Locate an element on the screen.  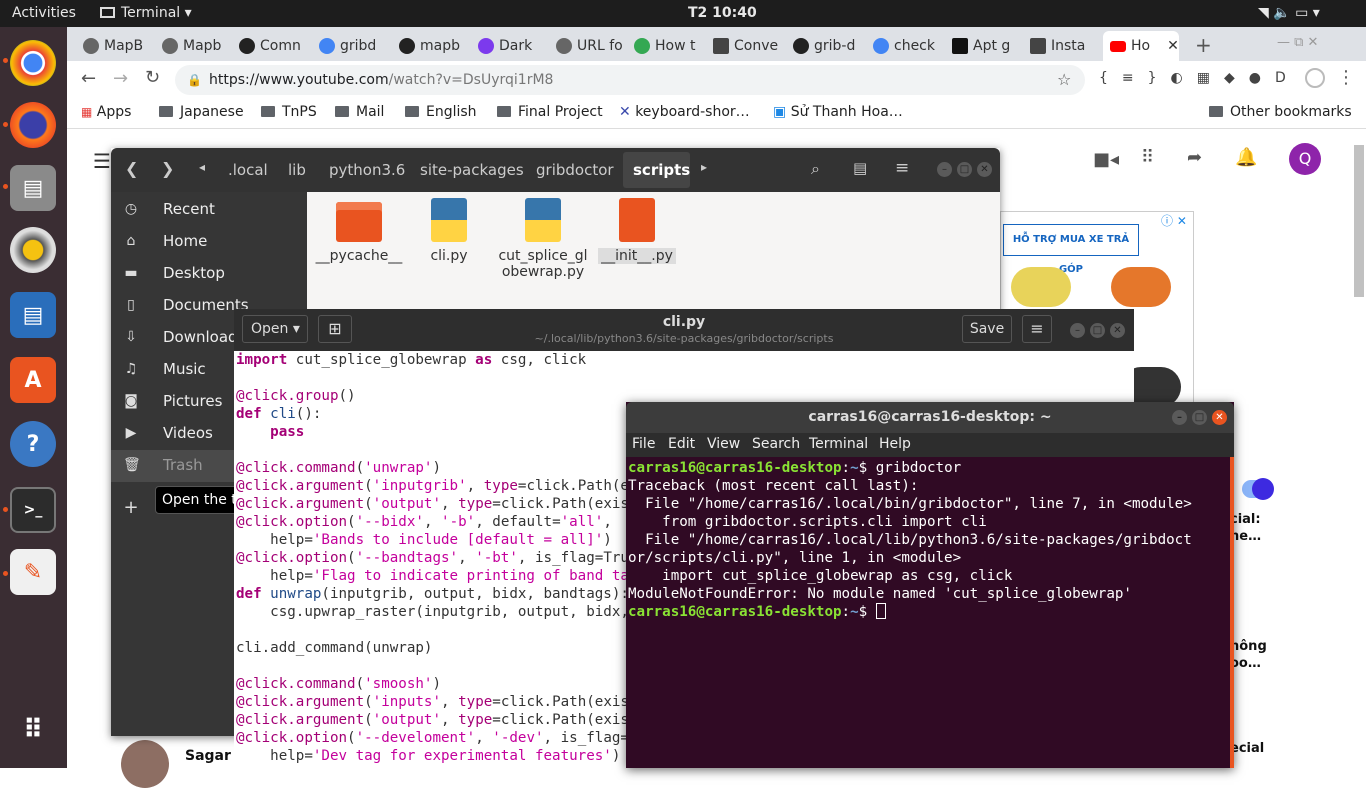
back-button: ❮ is located at coordinates (131, 168).